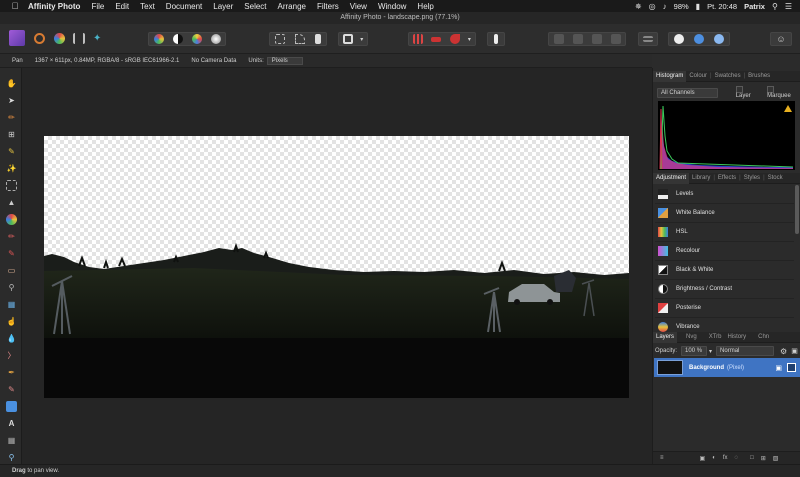  I want to click on tab-stock: Stock, so click(775, 178).